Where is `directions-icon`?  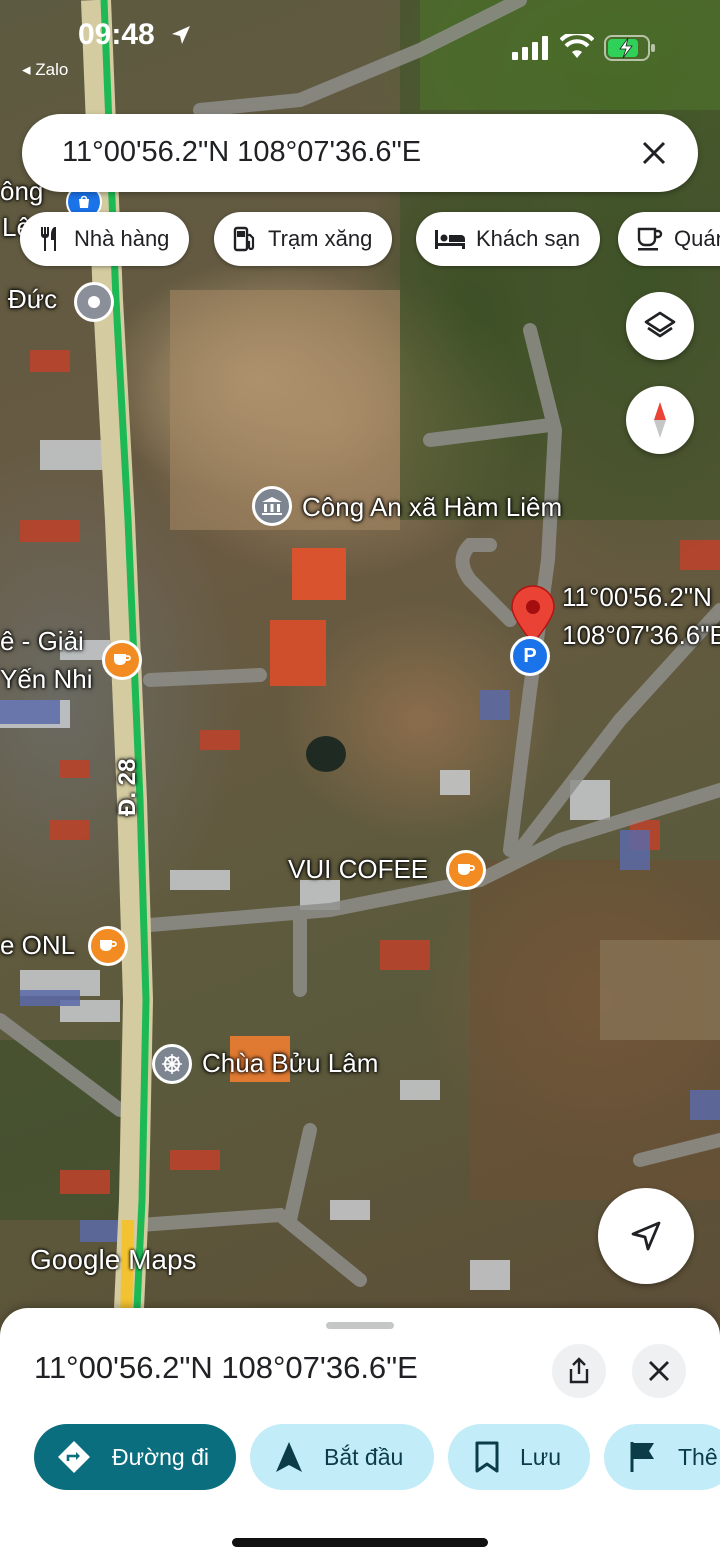 directions-icon is located at coordinates (74, 1457).